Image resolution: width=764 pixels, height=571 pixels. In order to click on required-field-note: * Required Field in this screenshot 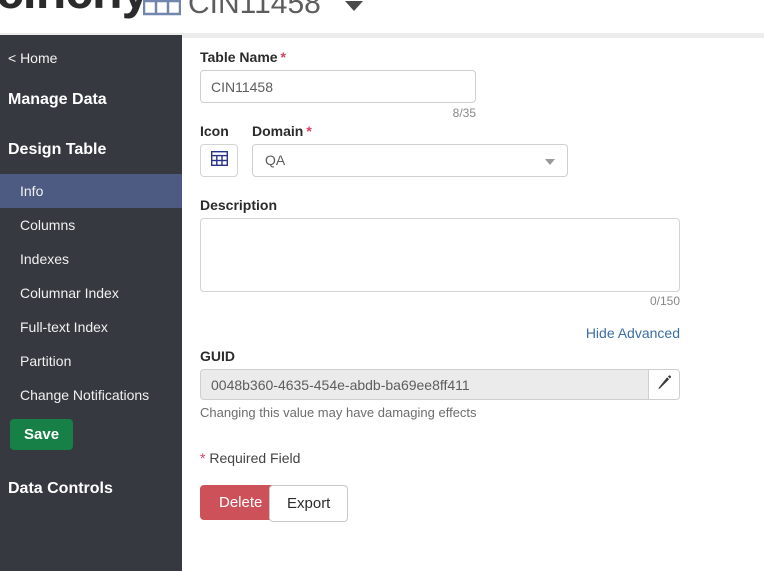, I will do `click(250, 458)`.